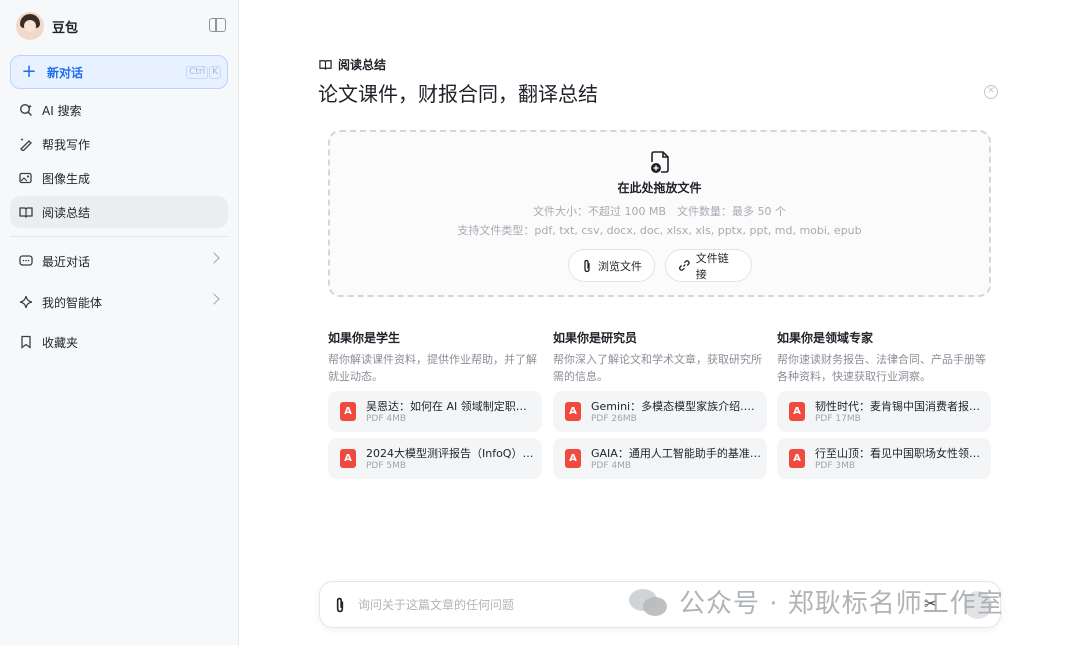  What do you see at coordinates (26, 144) in the screenshot?
I see `pen-icon` at bounding box center [26, 144].